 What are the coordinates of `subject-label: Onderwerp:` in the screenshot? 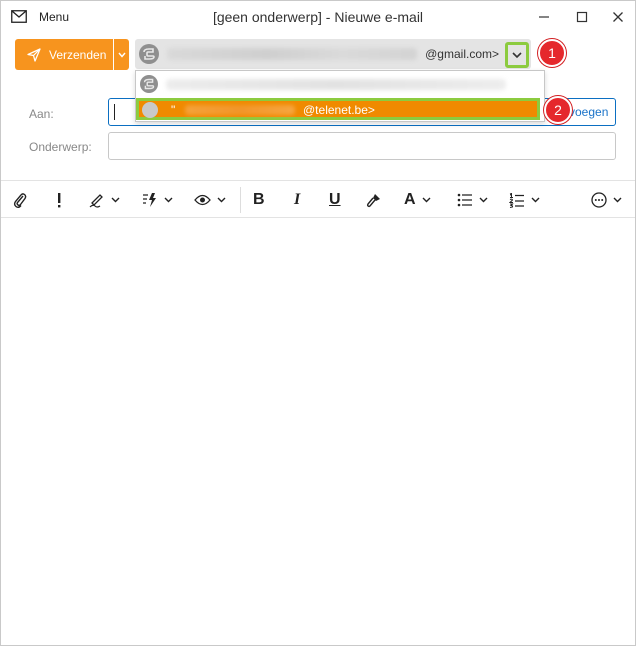 It's located at (60, 147).